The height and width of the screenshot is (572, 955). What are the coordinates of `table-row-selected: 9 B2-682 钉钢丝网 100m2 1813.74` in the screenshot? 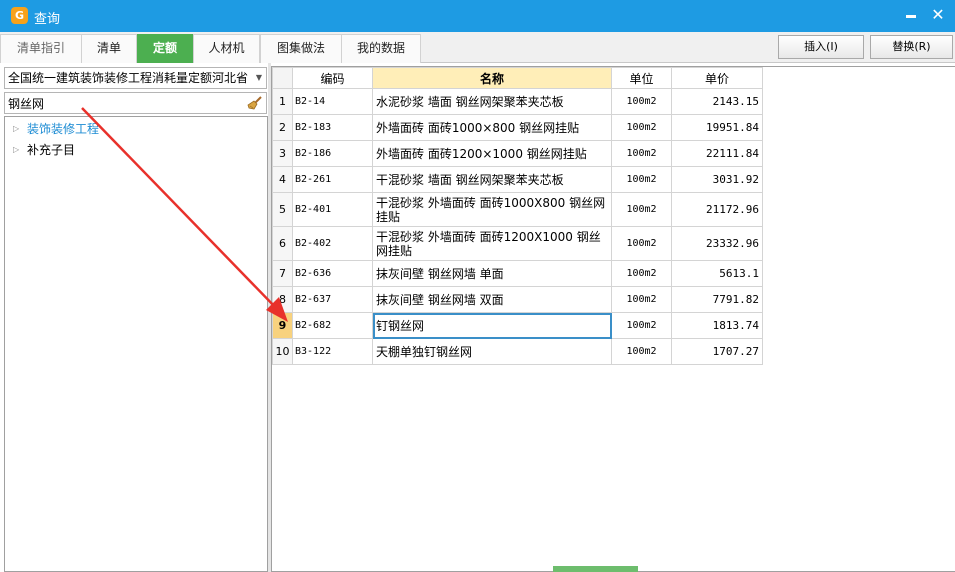 It's located at (517, 325).